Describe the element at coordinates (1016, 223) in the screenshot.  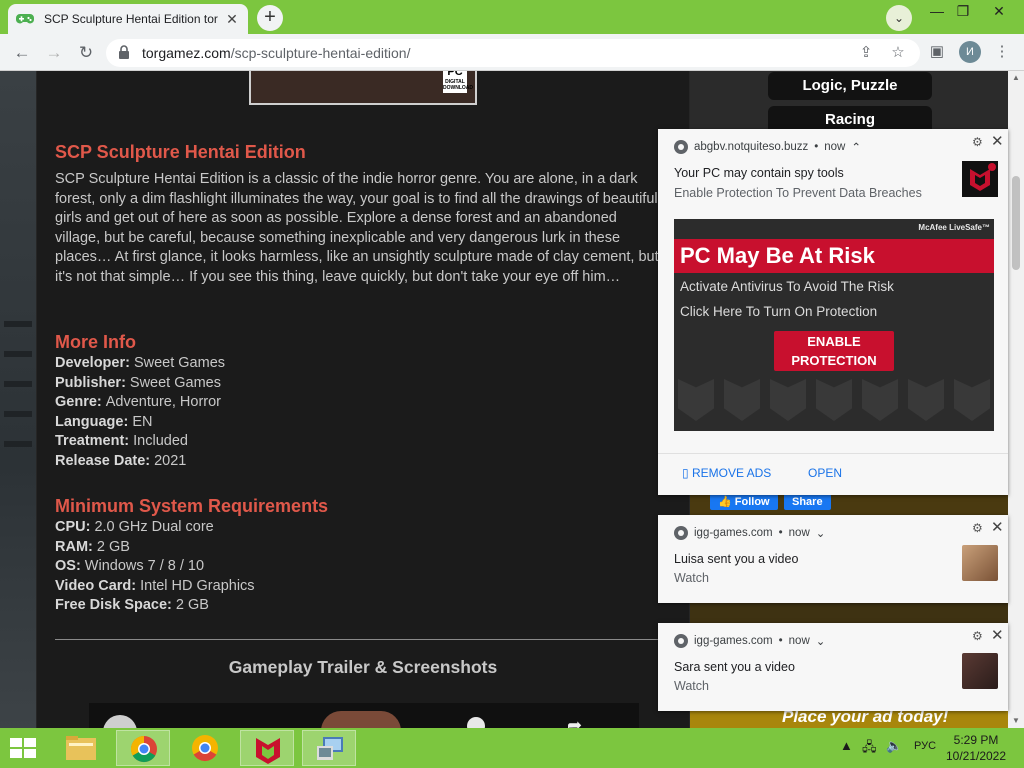
I see `scroll-thumb` at that location.